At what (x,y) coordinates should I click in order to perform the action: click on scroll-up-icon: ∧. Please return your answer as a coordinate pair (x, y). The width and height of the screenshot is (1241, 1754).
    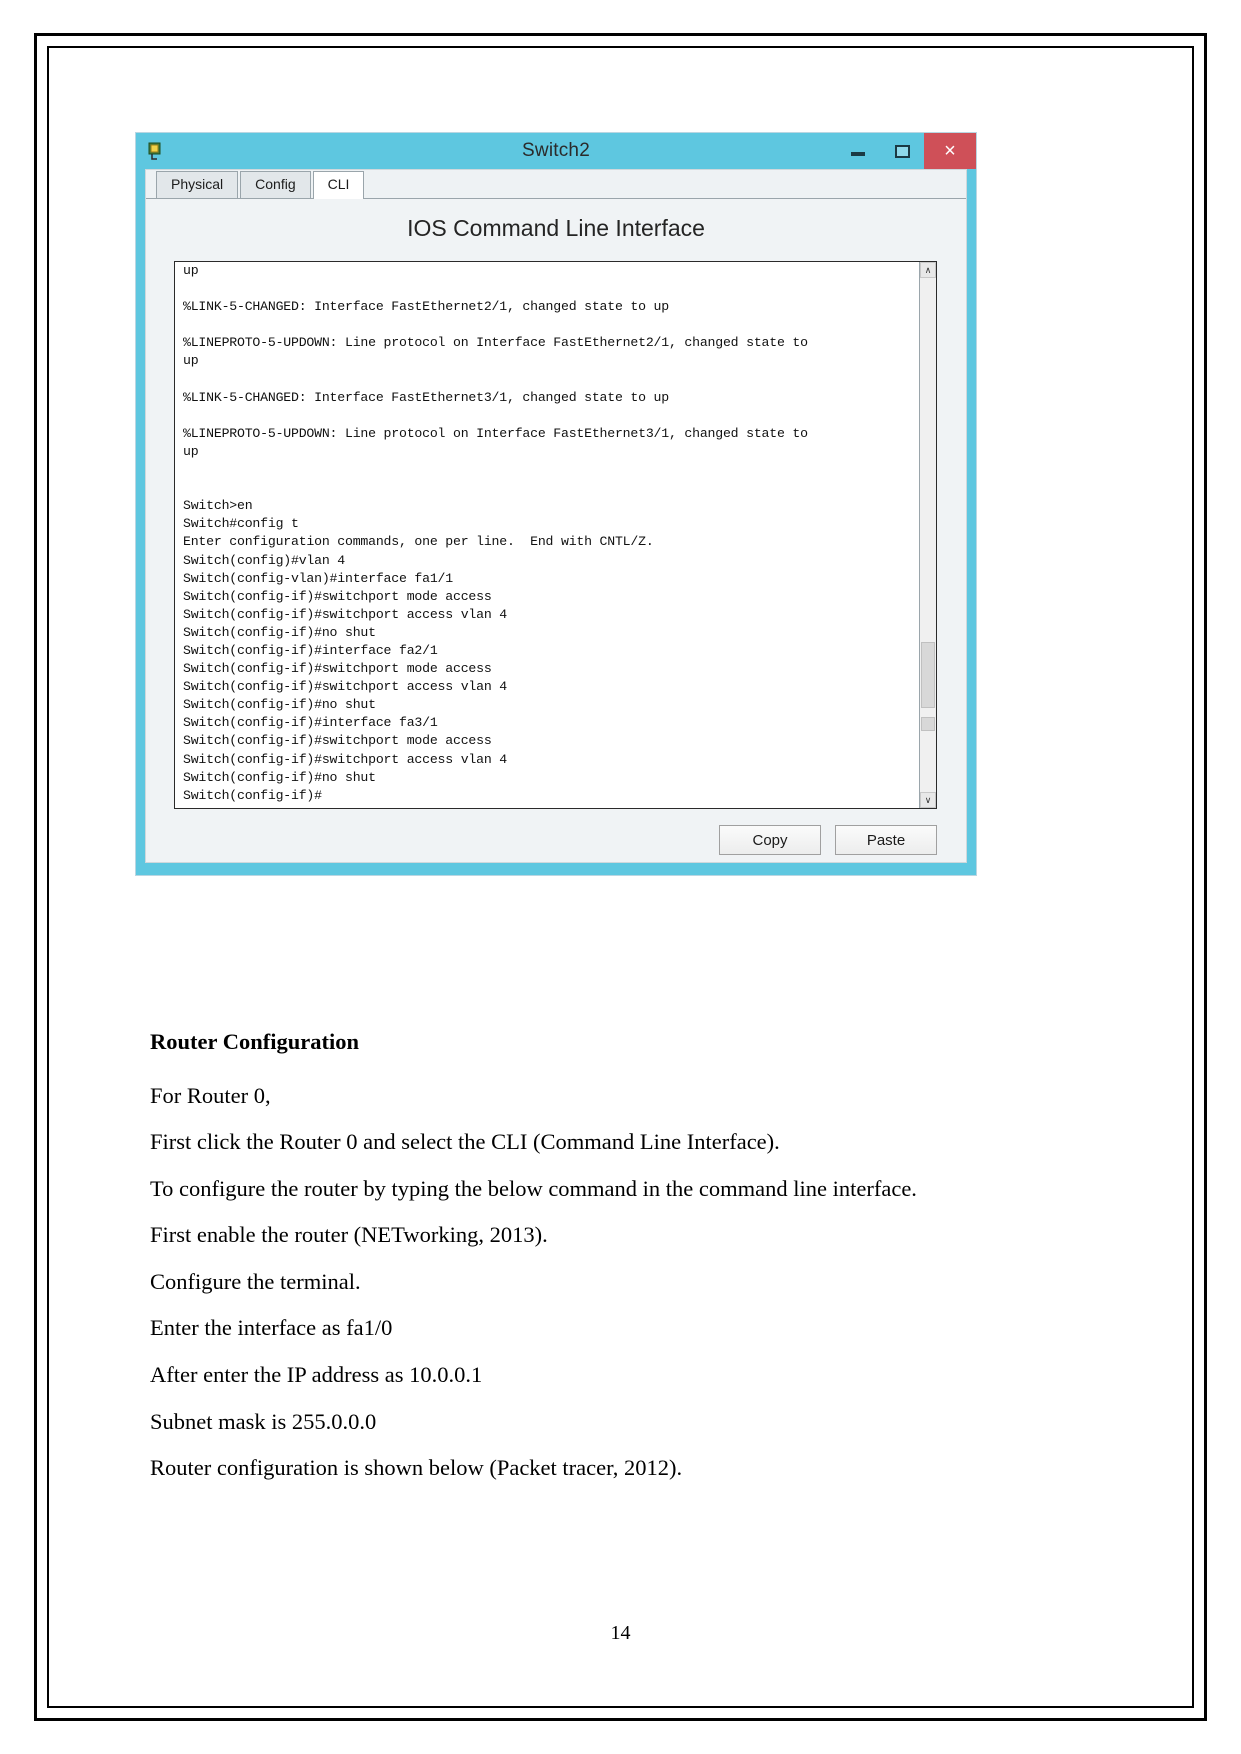
    Looking at the image, I should click on (928, 270).